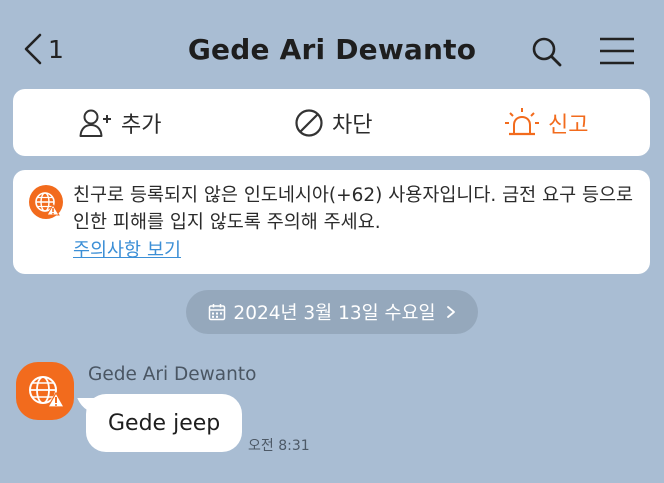 This screenshot has height=483, width=664. I want to click on block-button: 차단, so click(333, 122).